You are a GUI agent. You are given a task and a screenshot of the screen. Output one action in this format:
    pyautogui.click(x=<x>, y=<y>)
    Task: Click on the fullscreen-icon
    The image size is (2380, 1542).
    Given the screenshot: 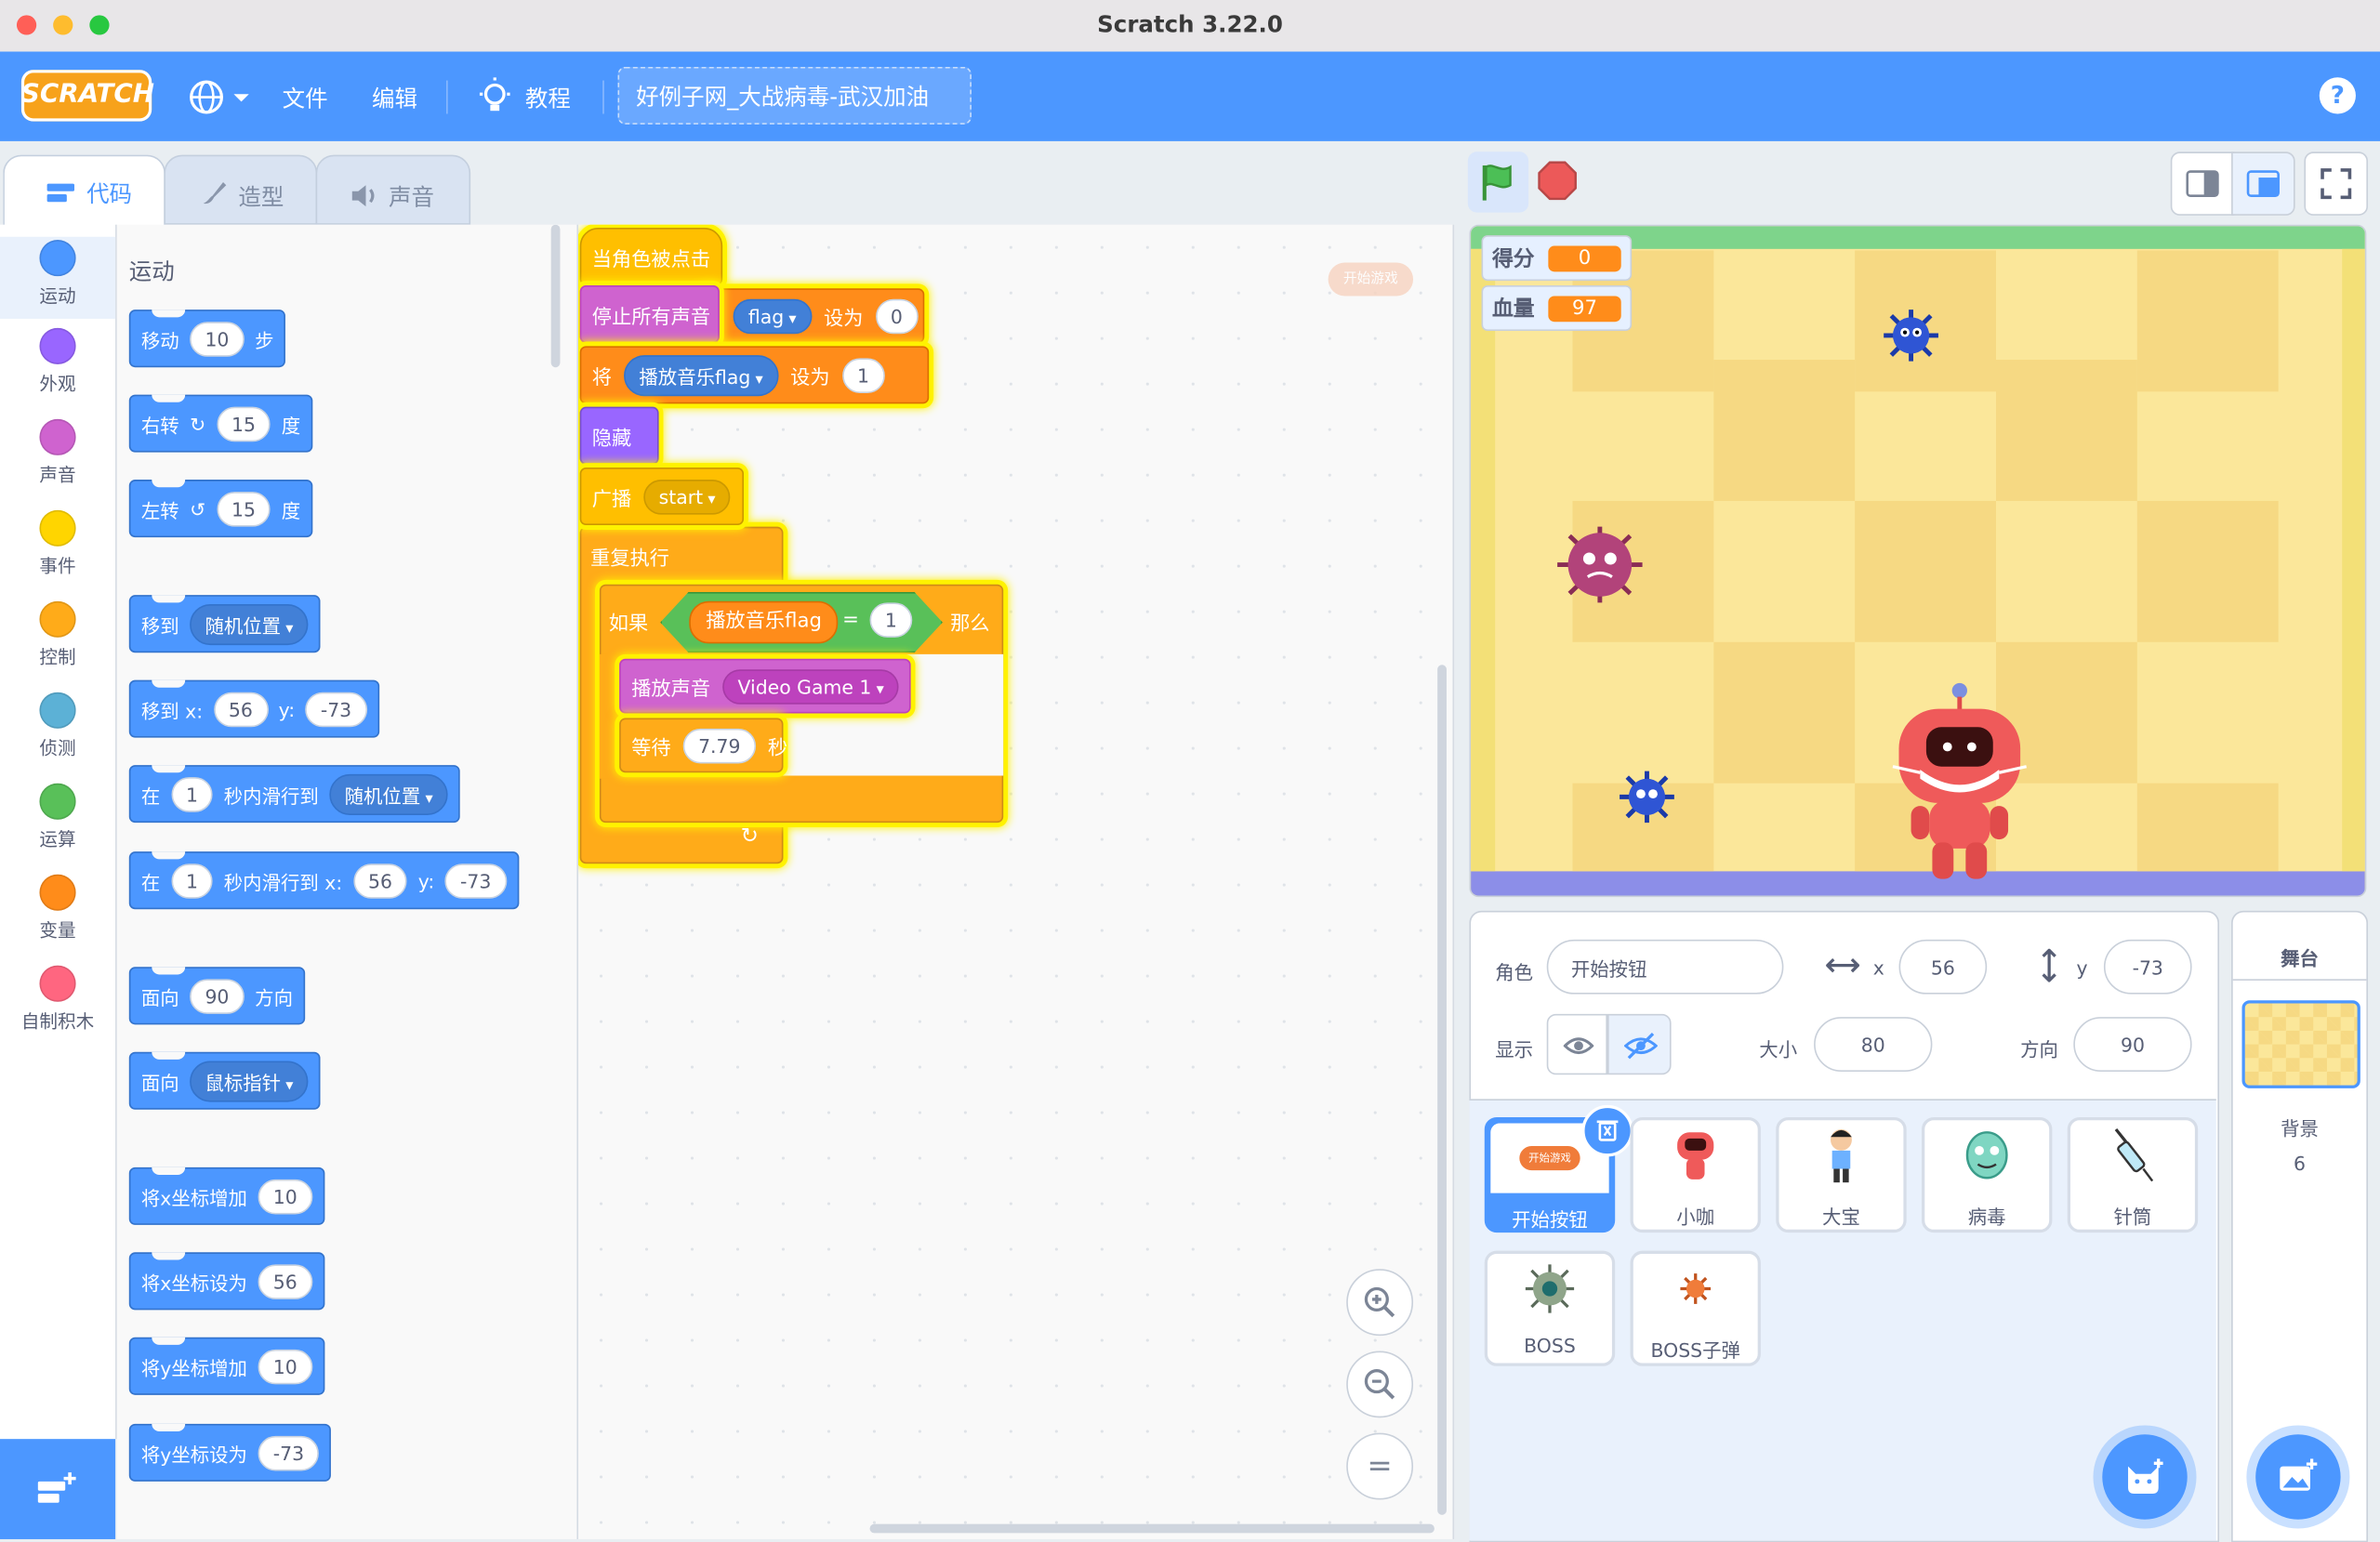 What is the action you would take?
    pyautogui.click(x=2336, y=184)
    